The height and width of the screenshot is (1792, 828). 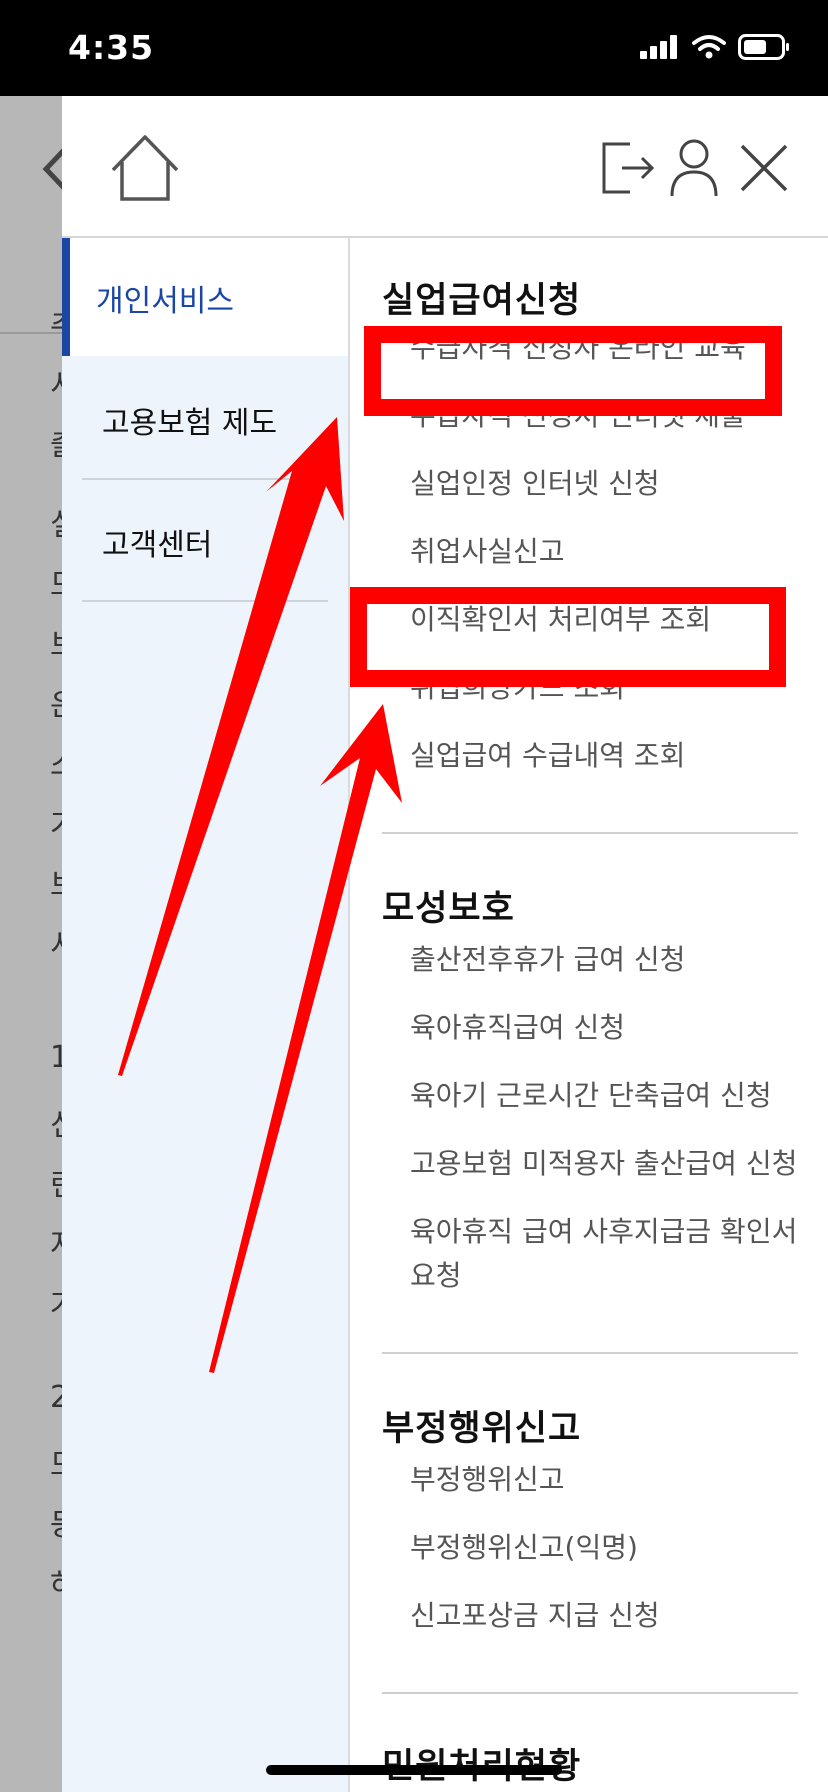 I want to click on background-page: 추서출실모브은스가브서1신린저거2모등하, so click(x=31, y=944).